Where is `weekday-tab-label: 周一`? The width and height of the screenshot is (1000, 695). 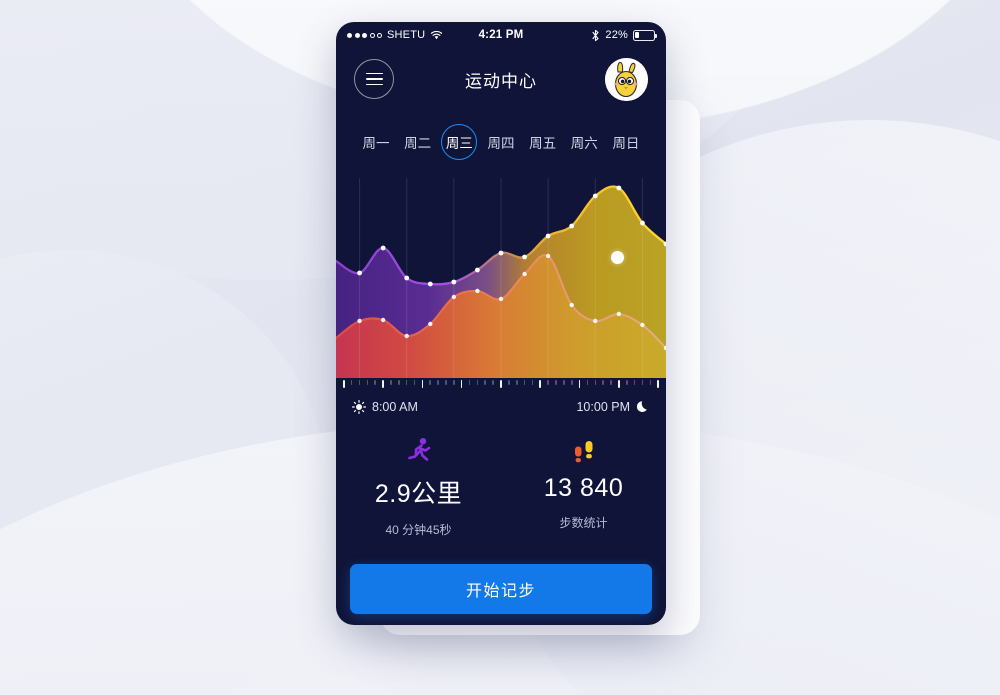 weekday-tab-label: 周一 is located at coordinates (376, 143).